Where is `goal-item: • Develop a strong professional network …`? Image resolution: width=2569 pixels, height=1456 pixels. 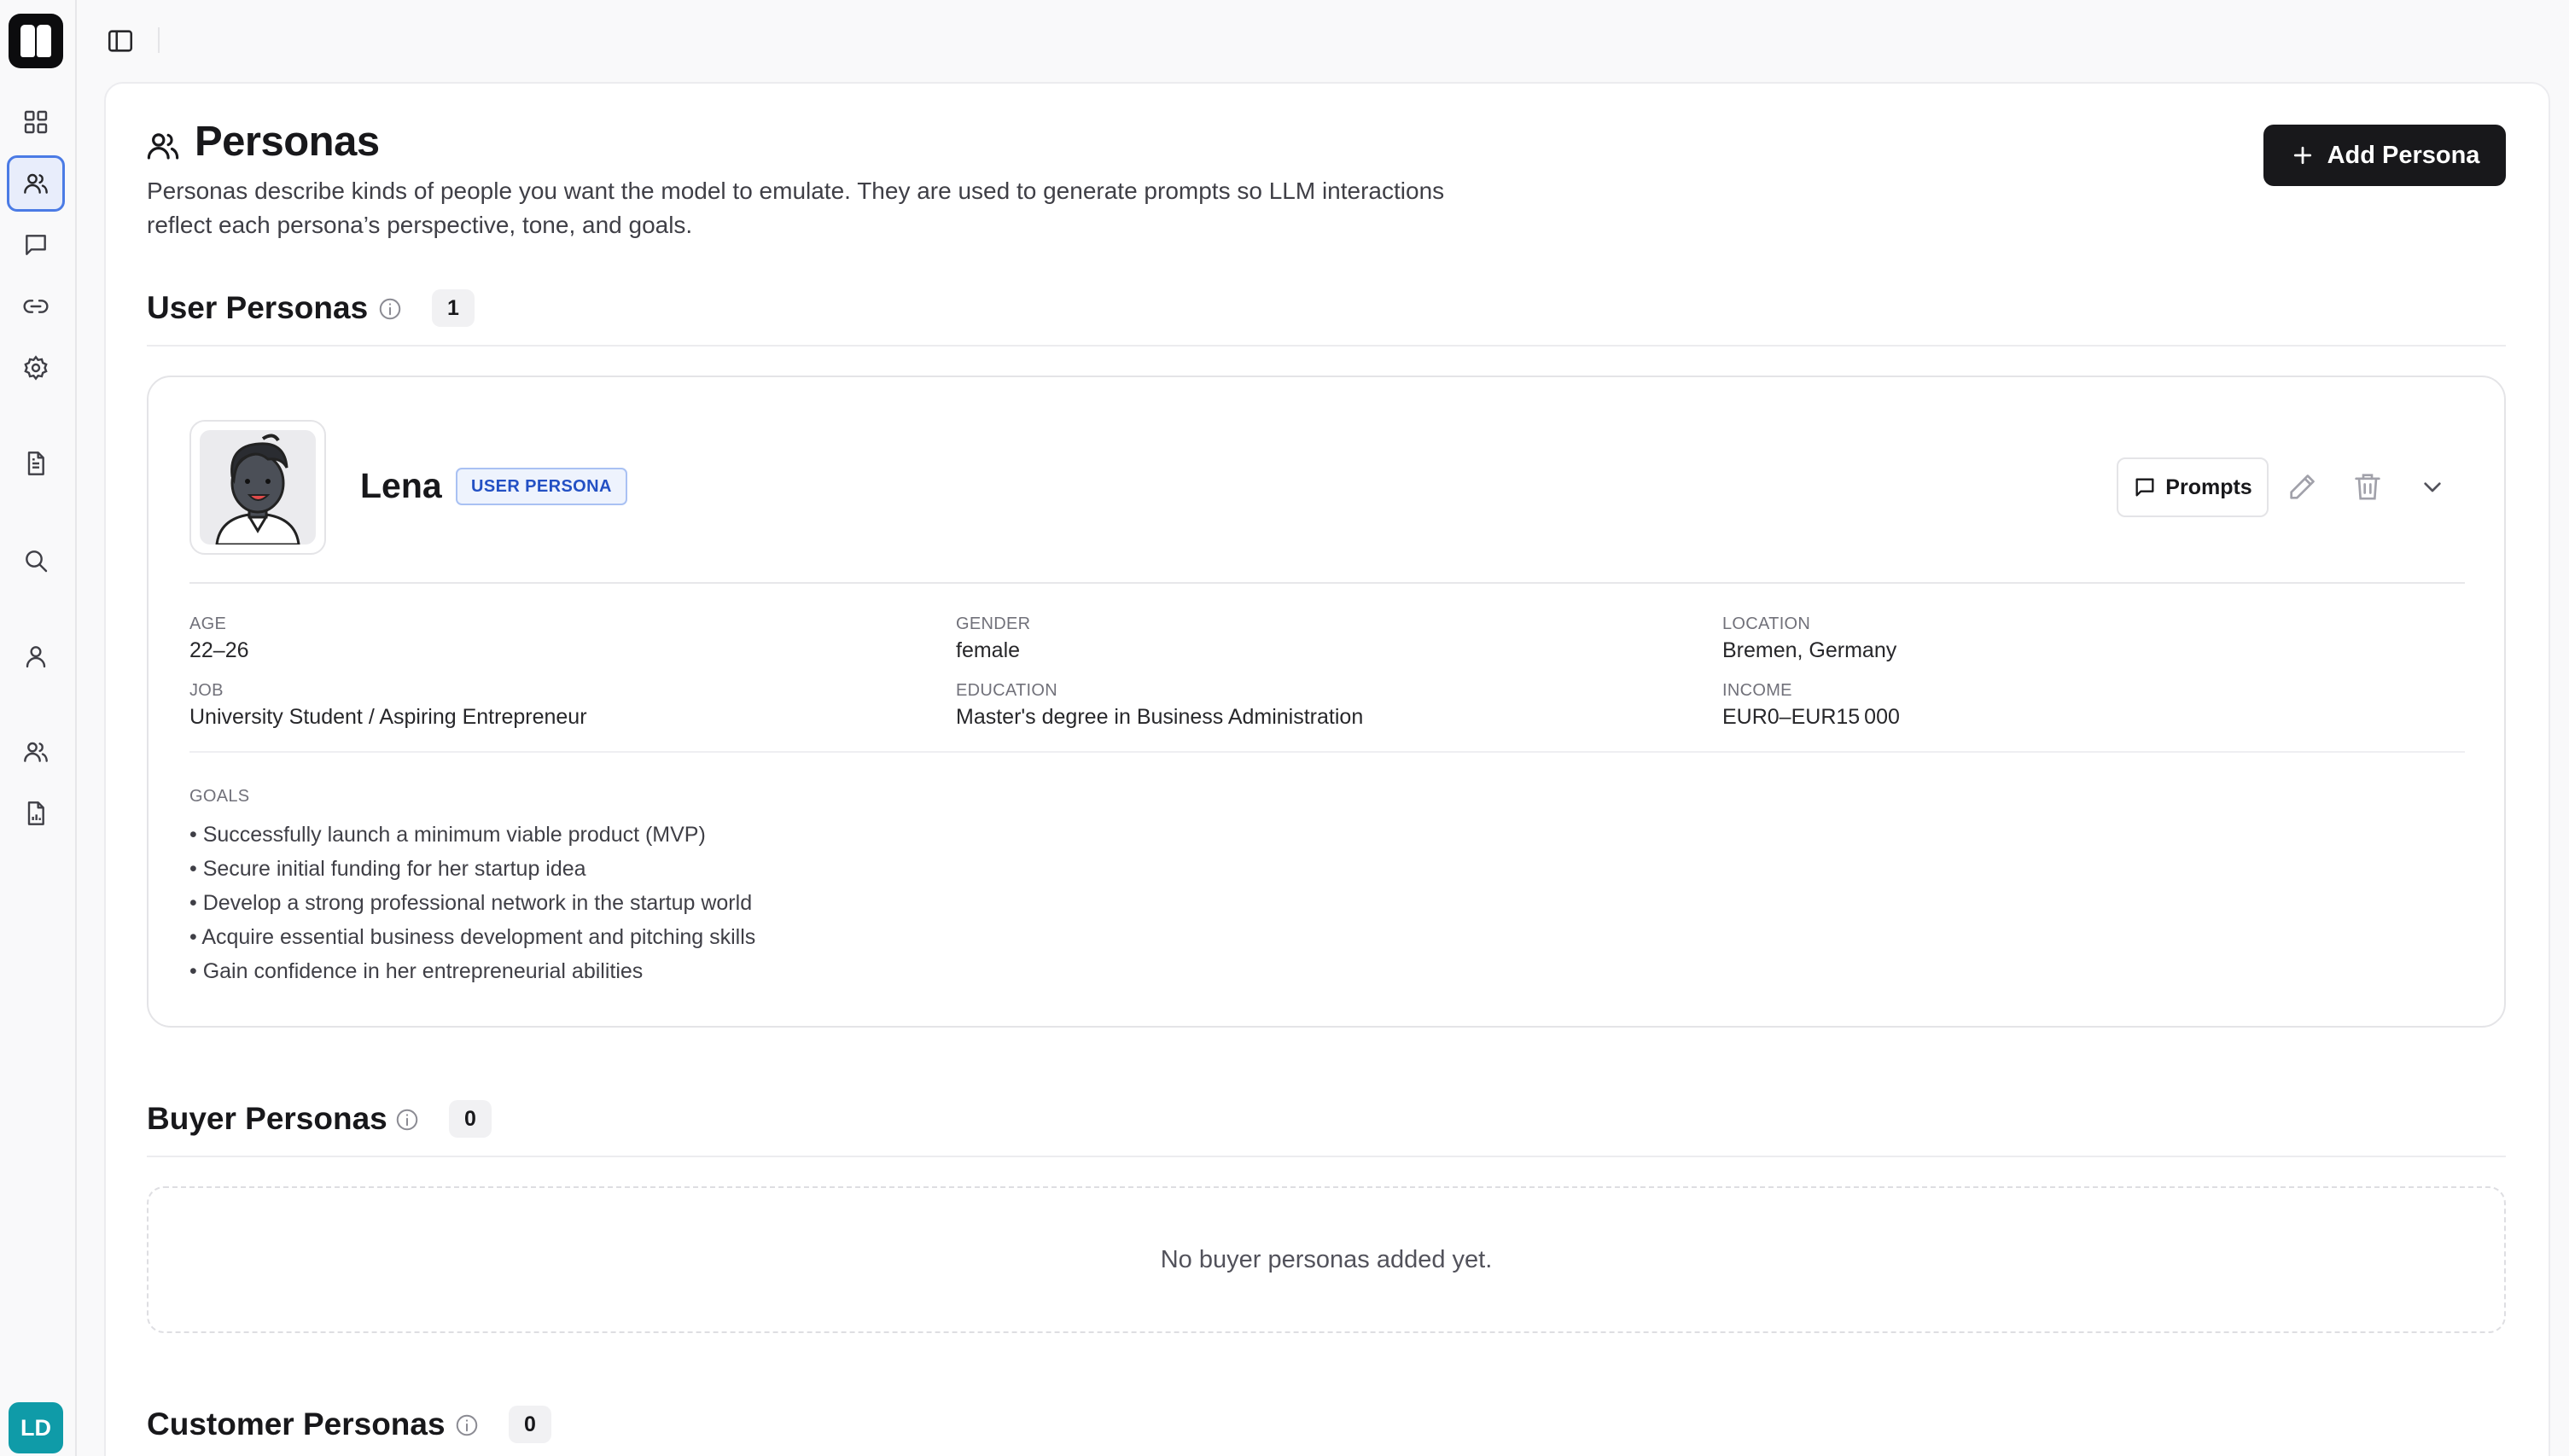 goal-item: • Develop a strong professional network … is located at coordinates (471, 903).